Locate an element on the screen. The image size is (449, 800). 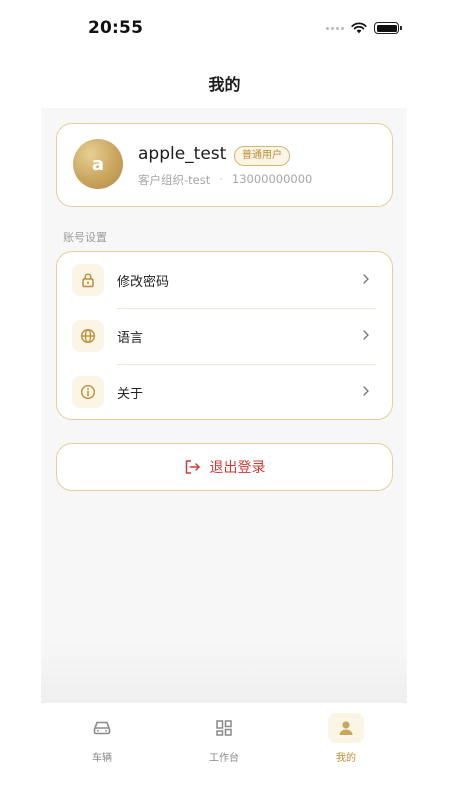
tab-label: 工作台 is located at coordinates (224, 758).